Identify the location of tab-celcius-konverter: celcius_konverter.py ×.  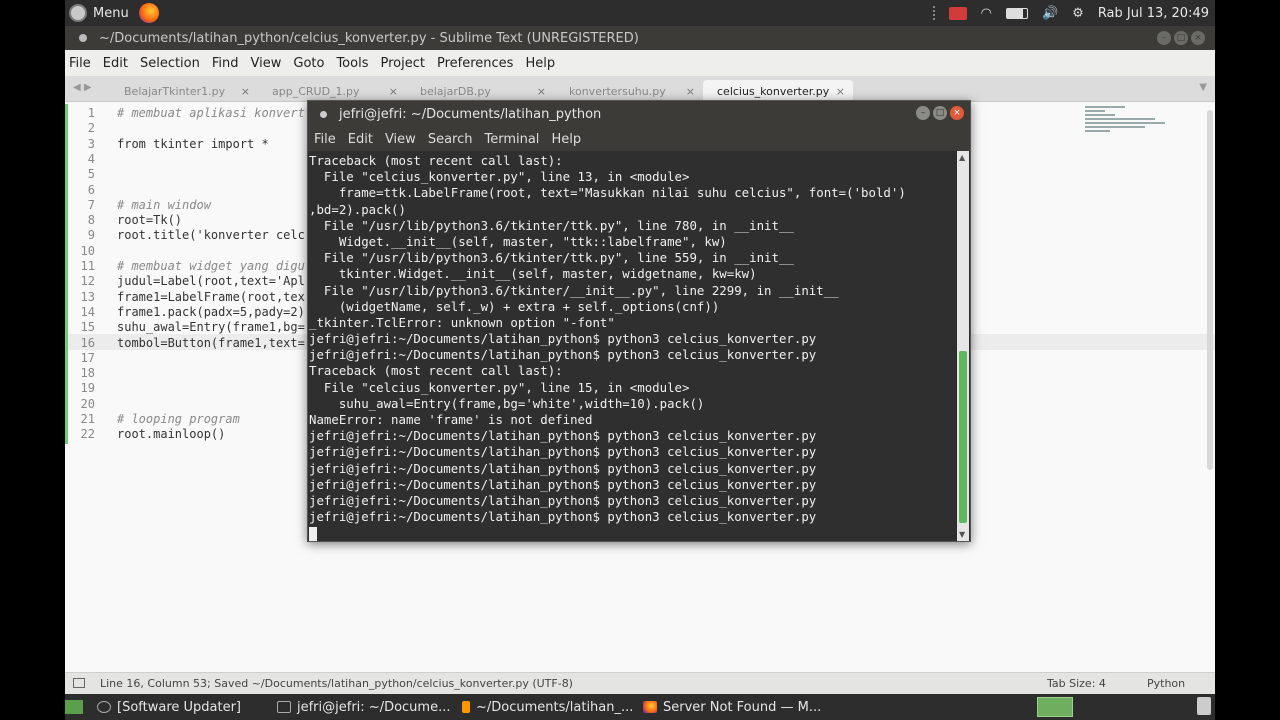
(778, 91).